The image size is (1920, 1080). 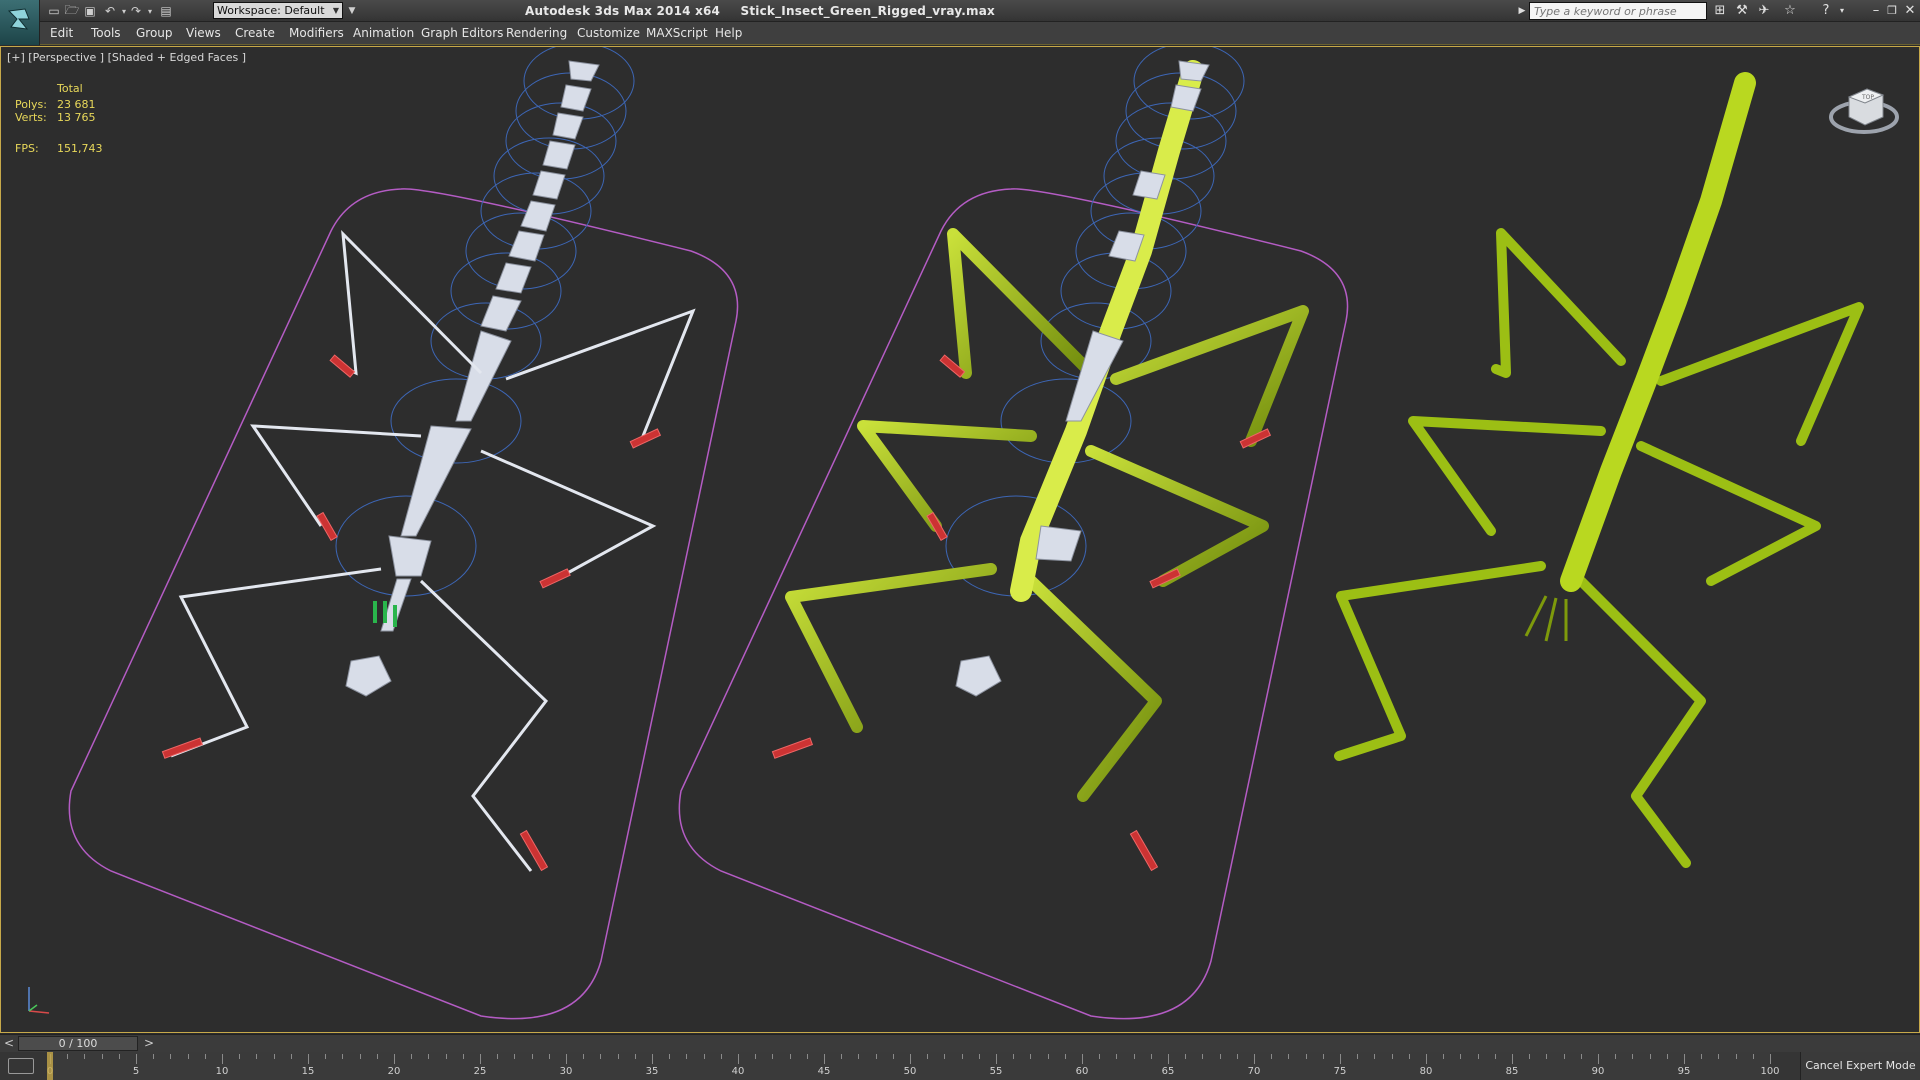 I want to click on stats-total-label: Total, so click(x=70, y=88).